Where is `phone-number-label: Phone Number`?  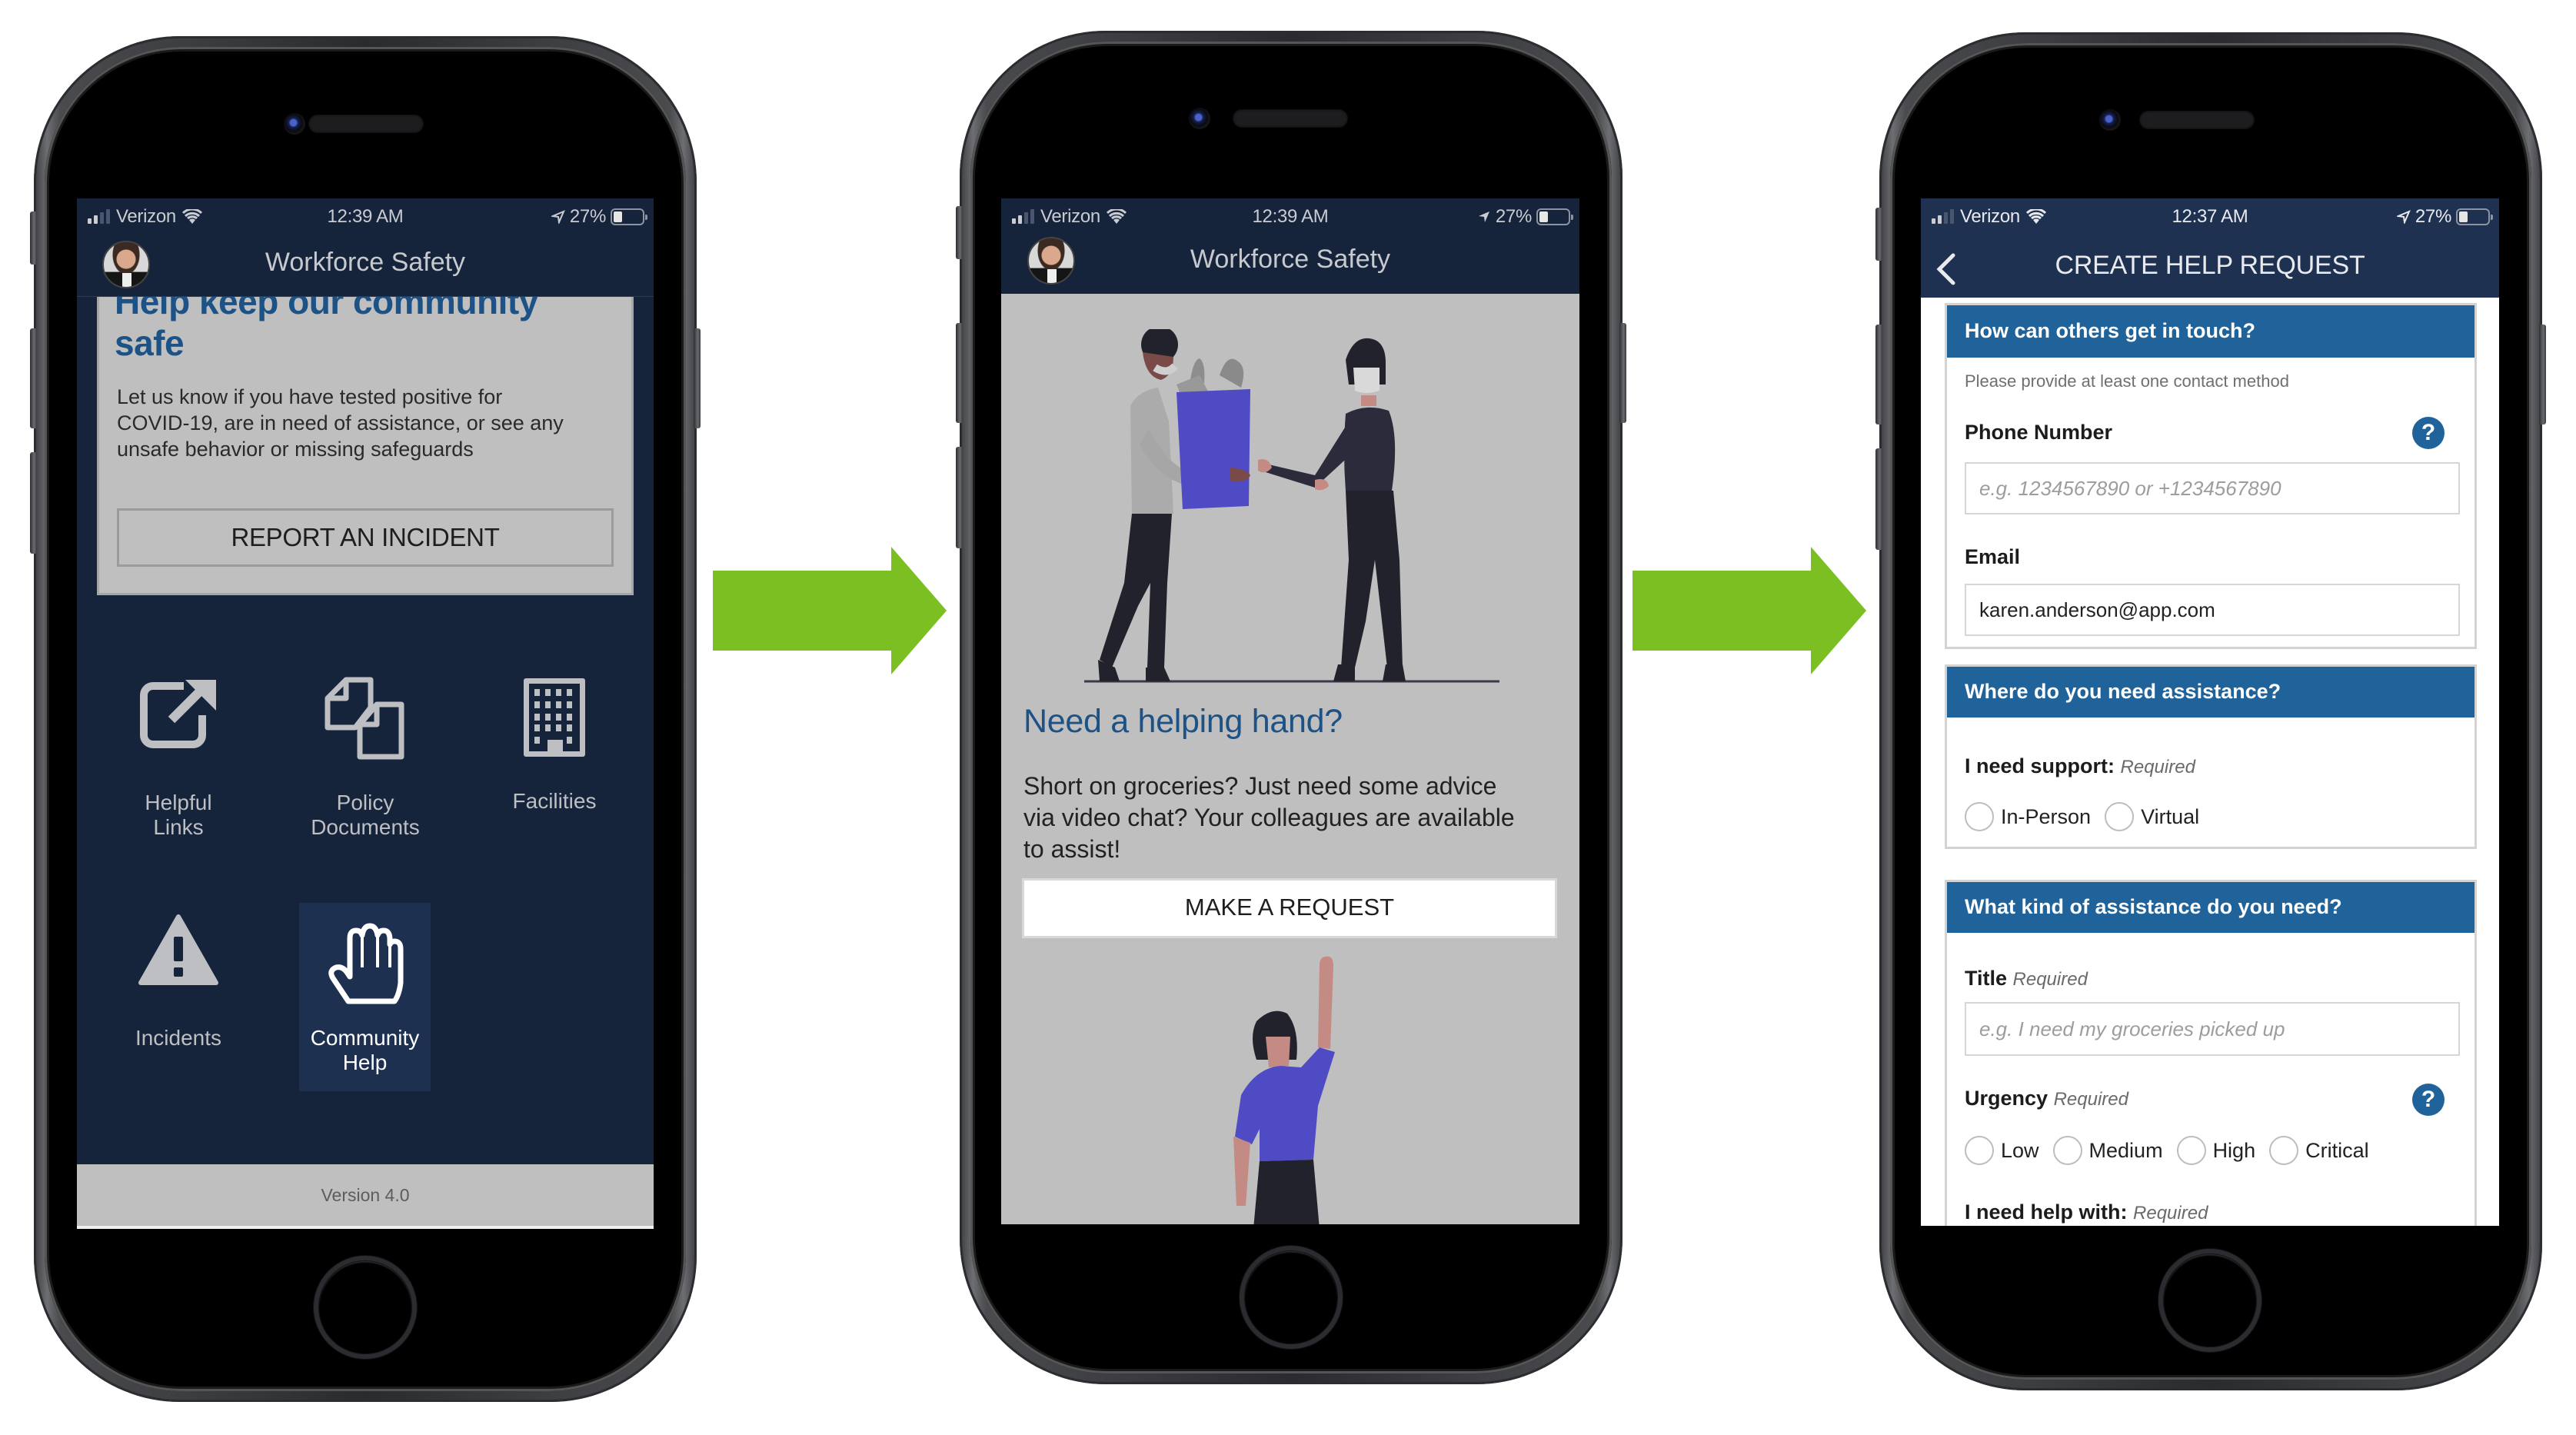
phone-number-label: Phone Number is located at coordinates (2039, 432).